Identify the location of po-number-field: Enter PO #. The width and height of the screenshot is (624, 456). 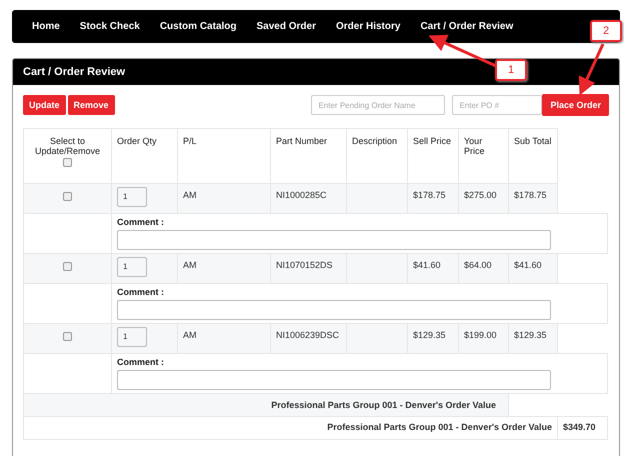
(497, 105).